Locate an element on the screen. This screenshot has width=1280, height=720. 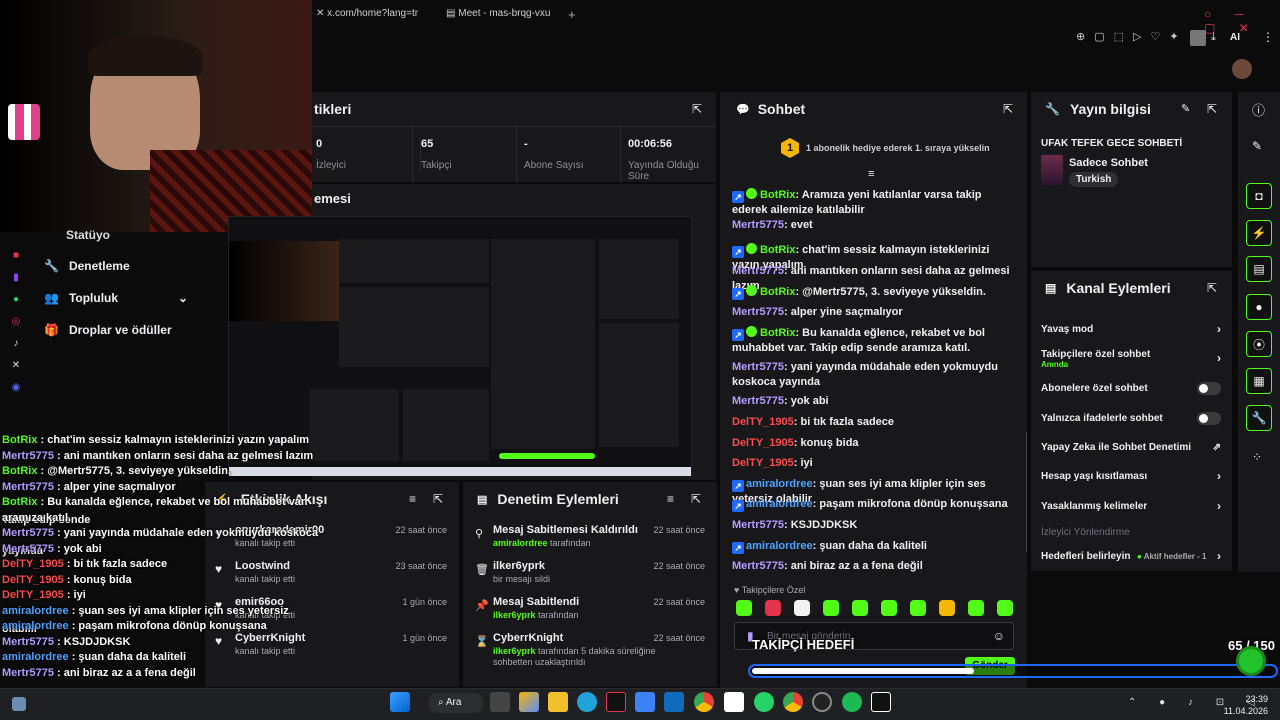
explorer-icon is located at coordinates (558, 702).